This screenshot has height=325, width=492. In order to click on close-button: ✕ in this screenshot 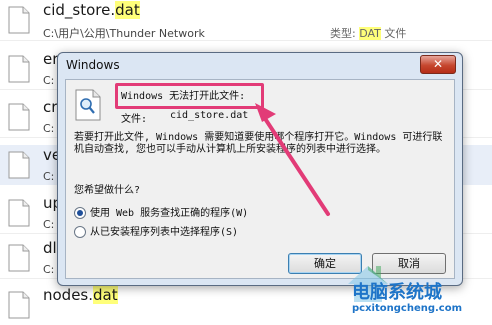, I will do `click(438, 64)`.